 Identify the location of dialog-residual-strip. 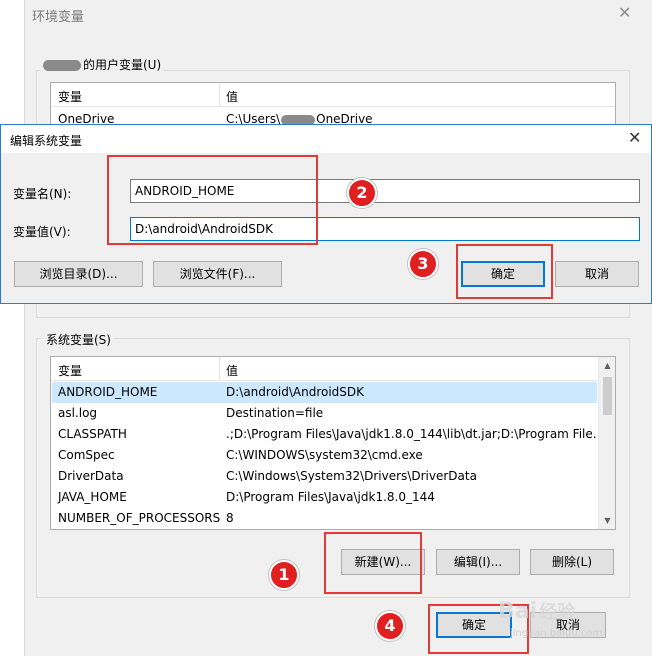
(333, 311).